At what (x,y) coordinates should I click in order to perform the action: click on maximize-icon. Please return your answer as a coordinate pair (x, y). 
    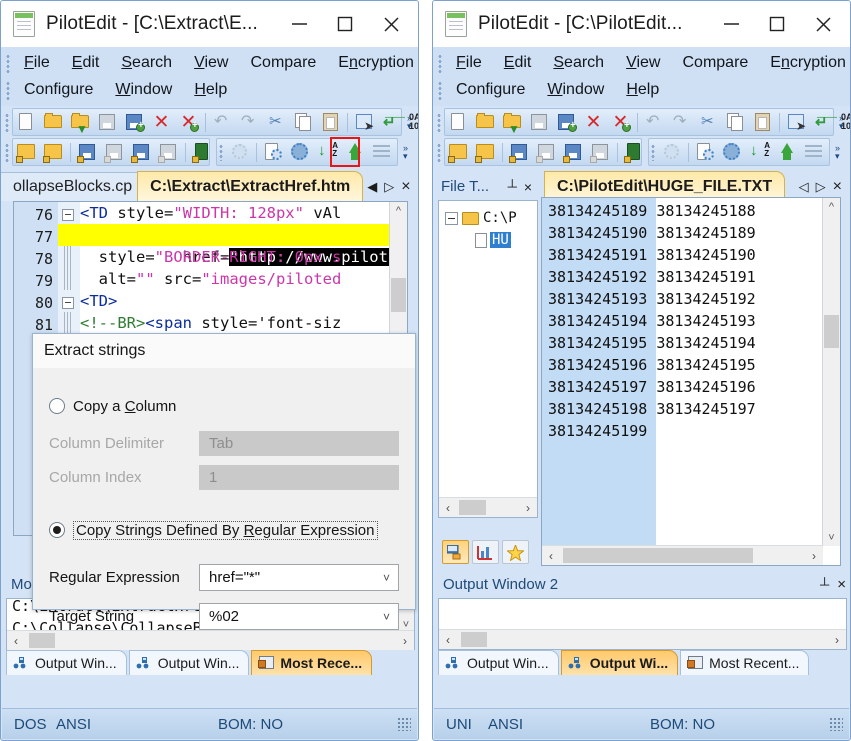
    Looking at the image, I should click on (345, 24).